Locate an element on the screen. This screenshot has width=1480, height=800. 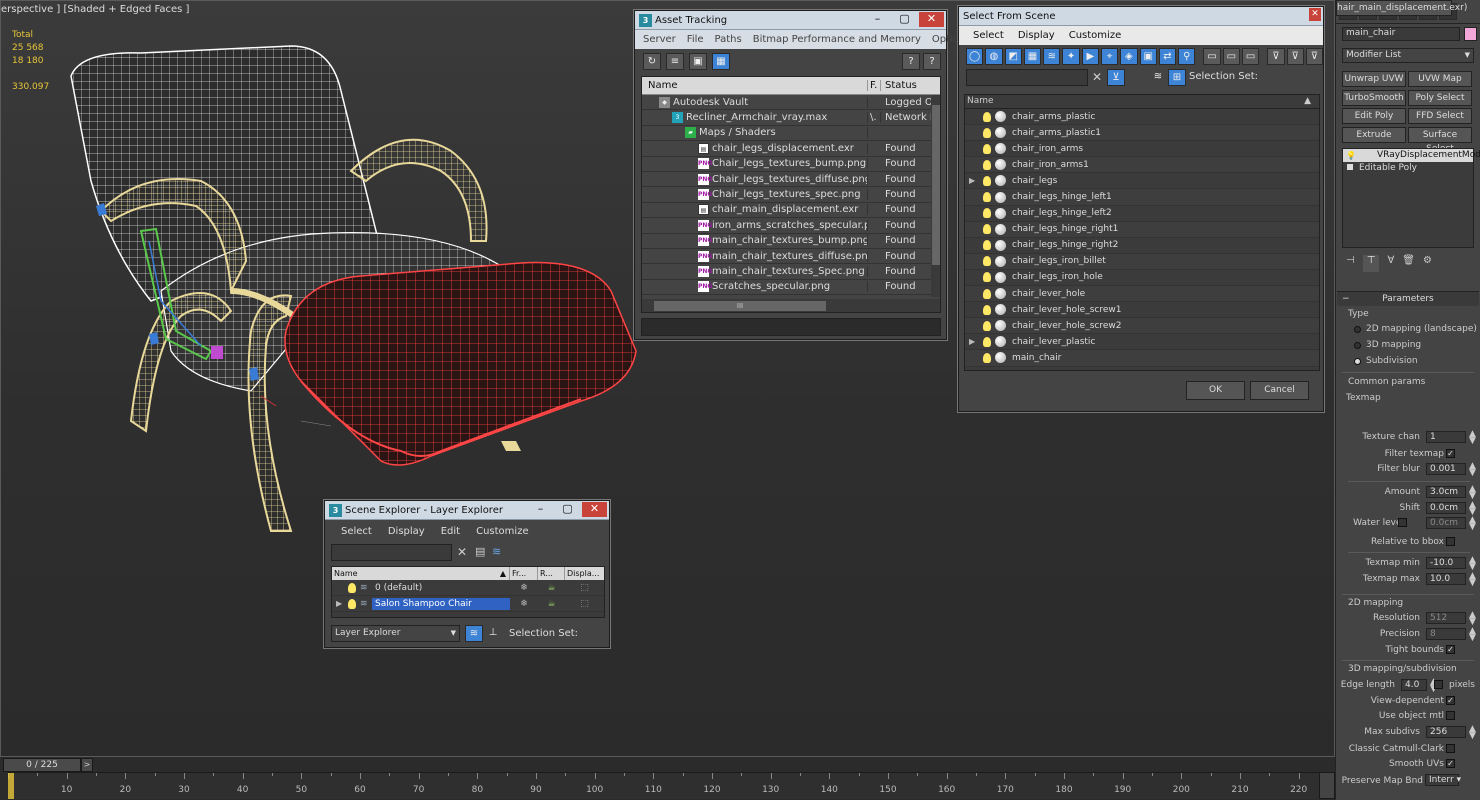
scene-object-row: chair_iron_arms is located at coordinates (1142, 149).